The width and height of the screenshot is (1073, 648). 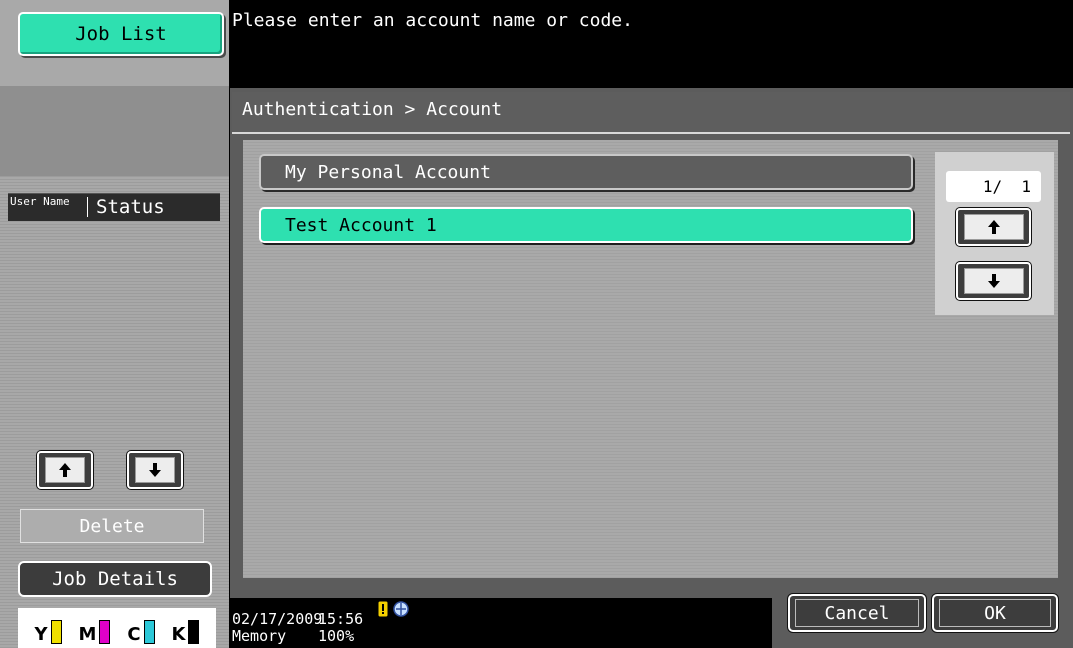 I want to click on warning-icon, so click(x=383, y=609).